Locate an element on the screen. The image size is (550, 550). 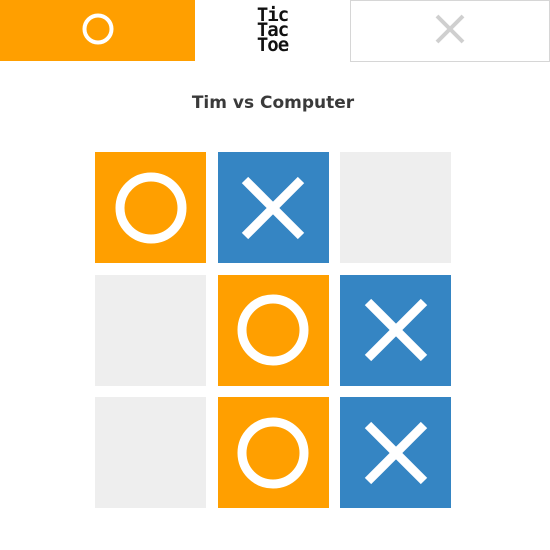
x-icon is located at coordinates (450, 31).